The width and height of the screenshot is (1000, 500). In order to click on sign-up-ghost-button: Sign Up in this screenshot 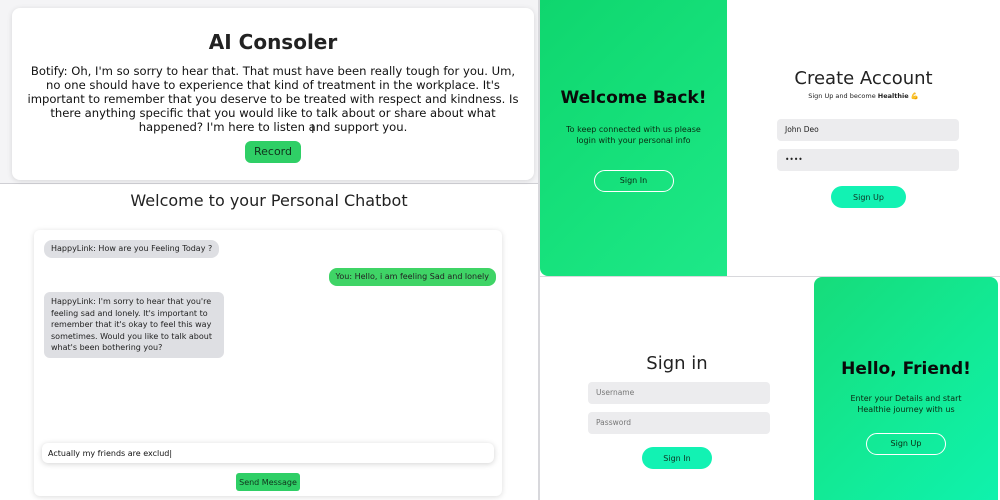, I will do `click(906, 444)`.